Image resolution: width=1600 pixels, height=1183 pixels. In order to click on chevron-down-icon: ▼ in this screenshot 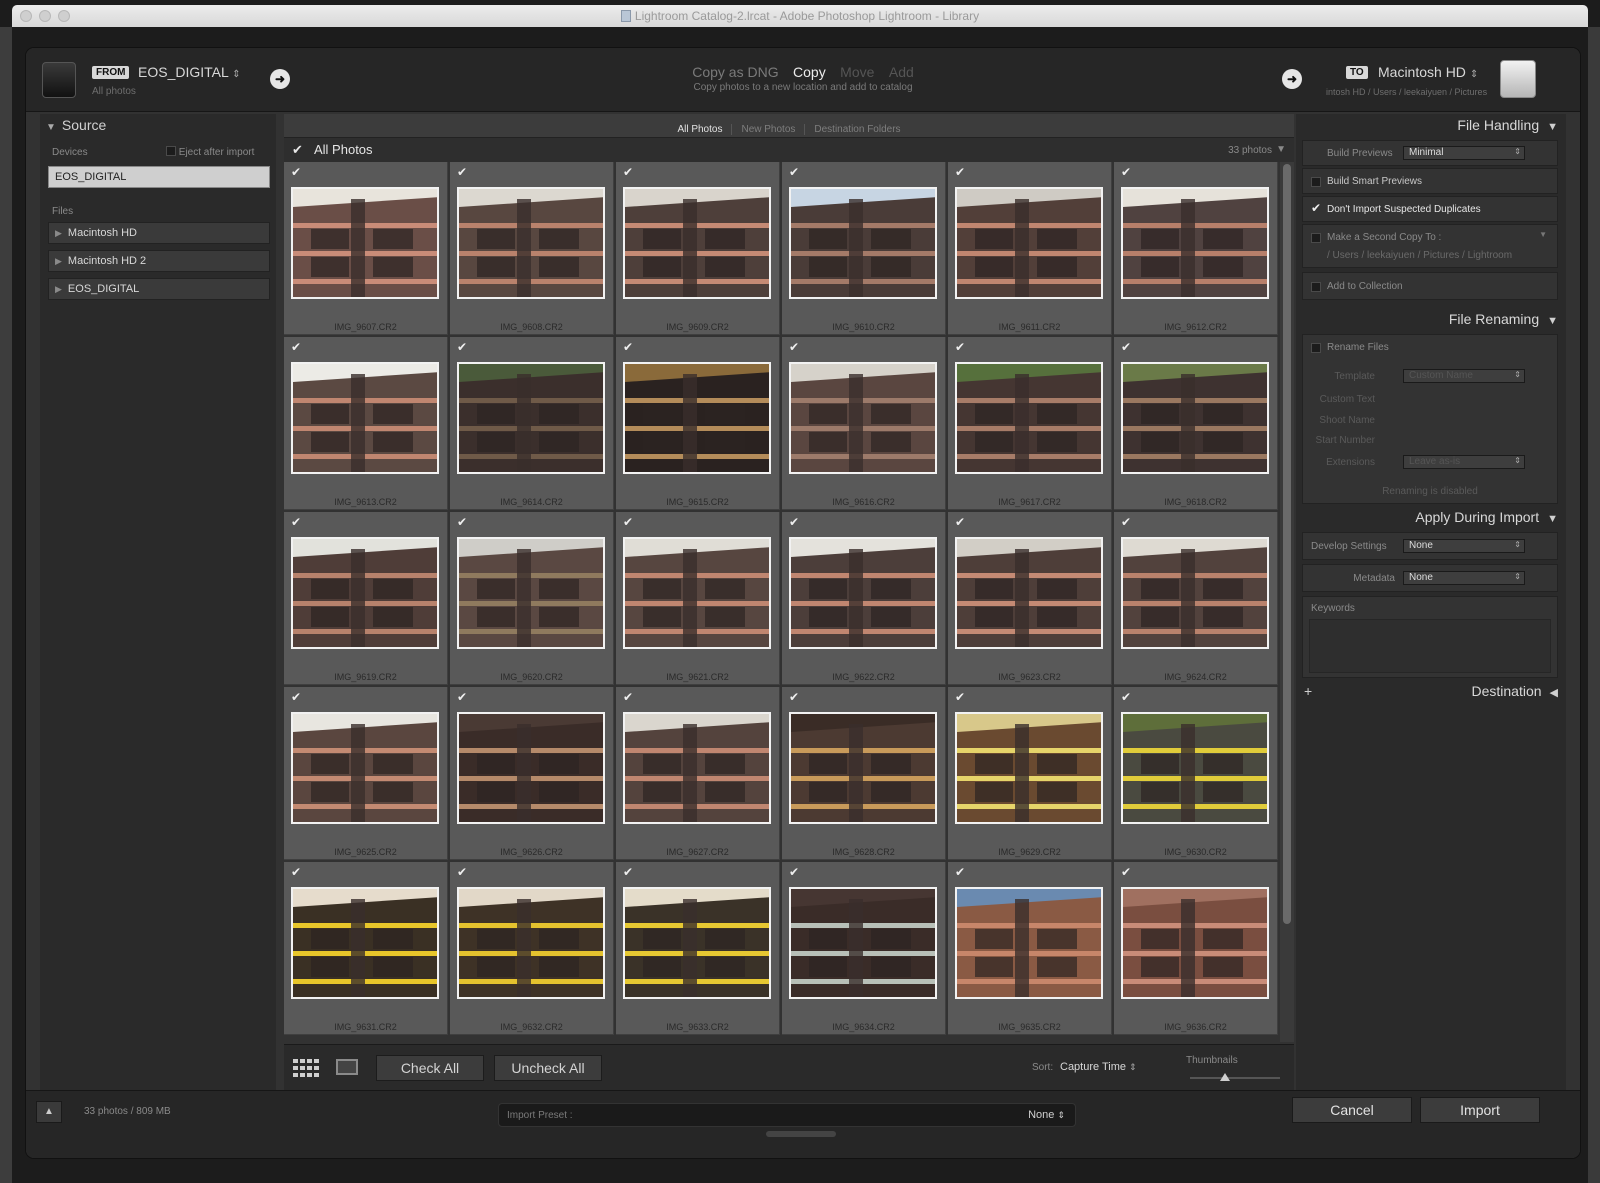, I will do `click(1543, 234)`.